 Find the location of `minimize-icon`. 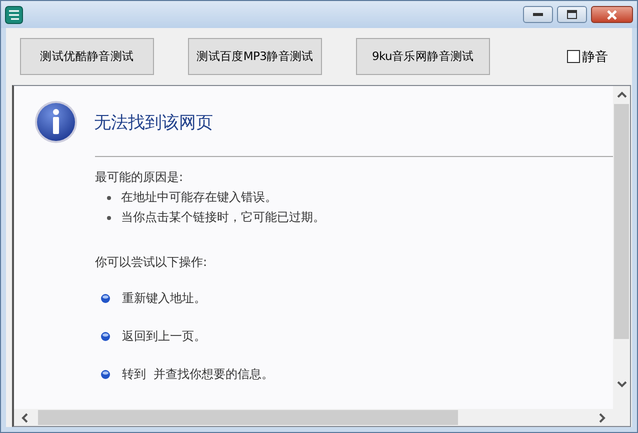

minimize-icon is located at coordinates (538, 14).